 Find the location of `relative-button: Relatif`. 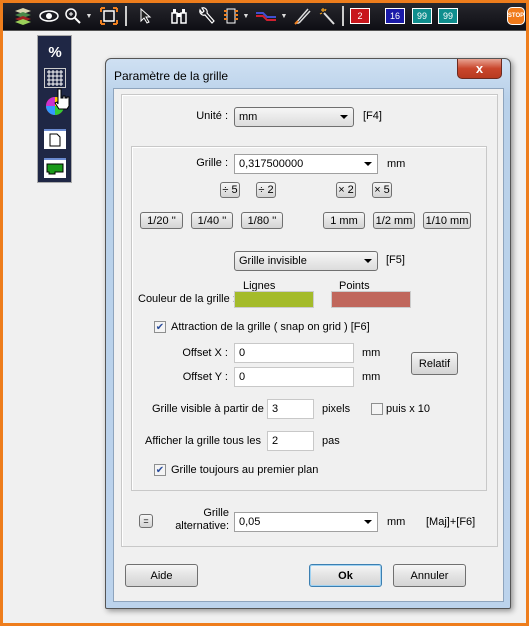

relative-button: Relatif is located at coordinates (434, 363).